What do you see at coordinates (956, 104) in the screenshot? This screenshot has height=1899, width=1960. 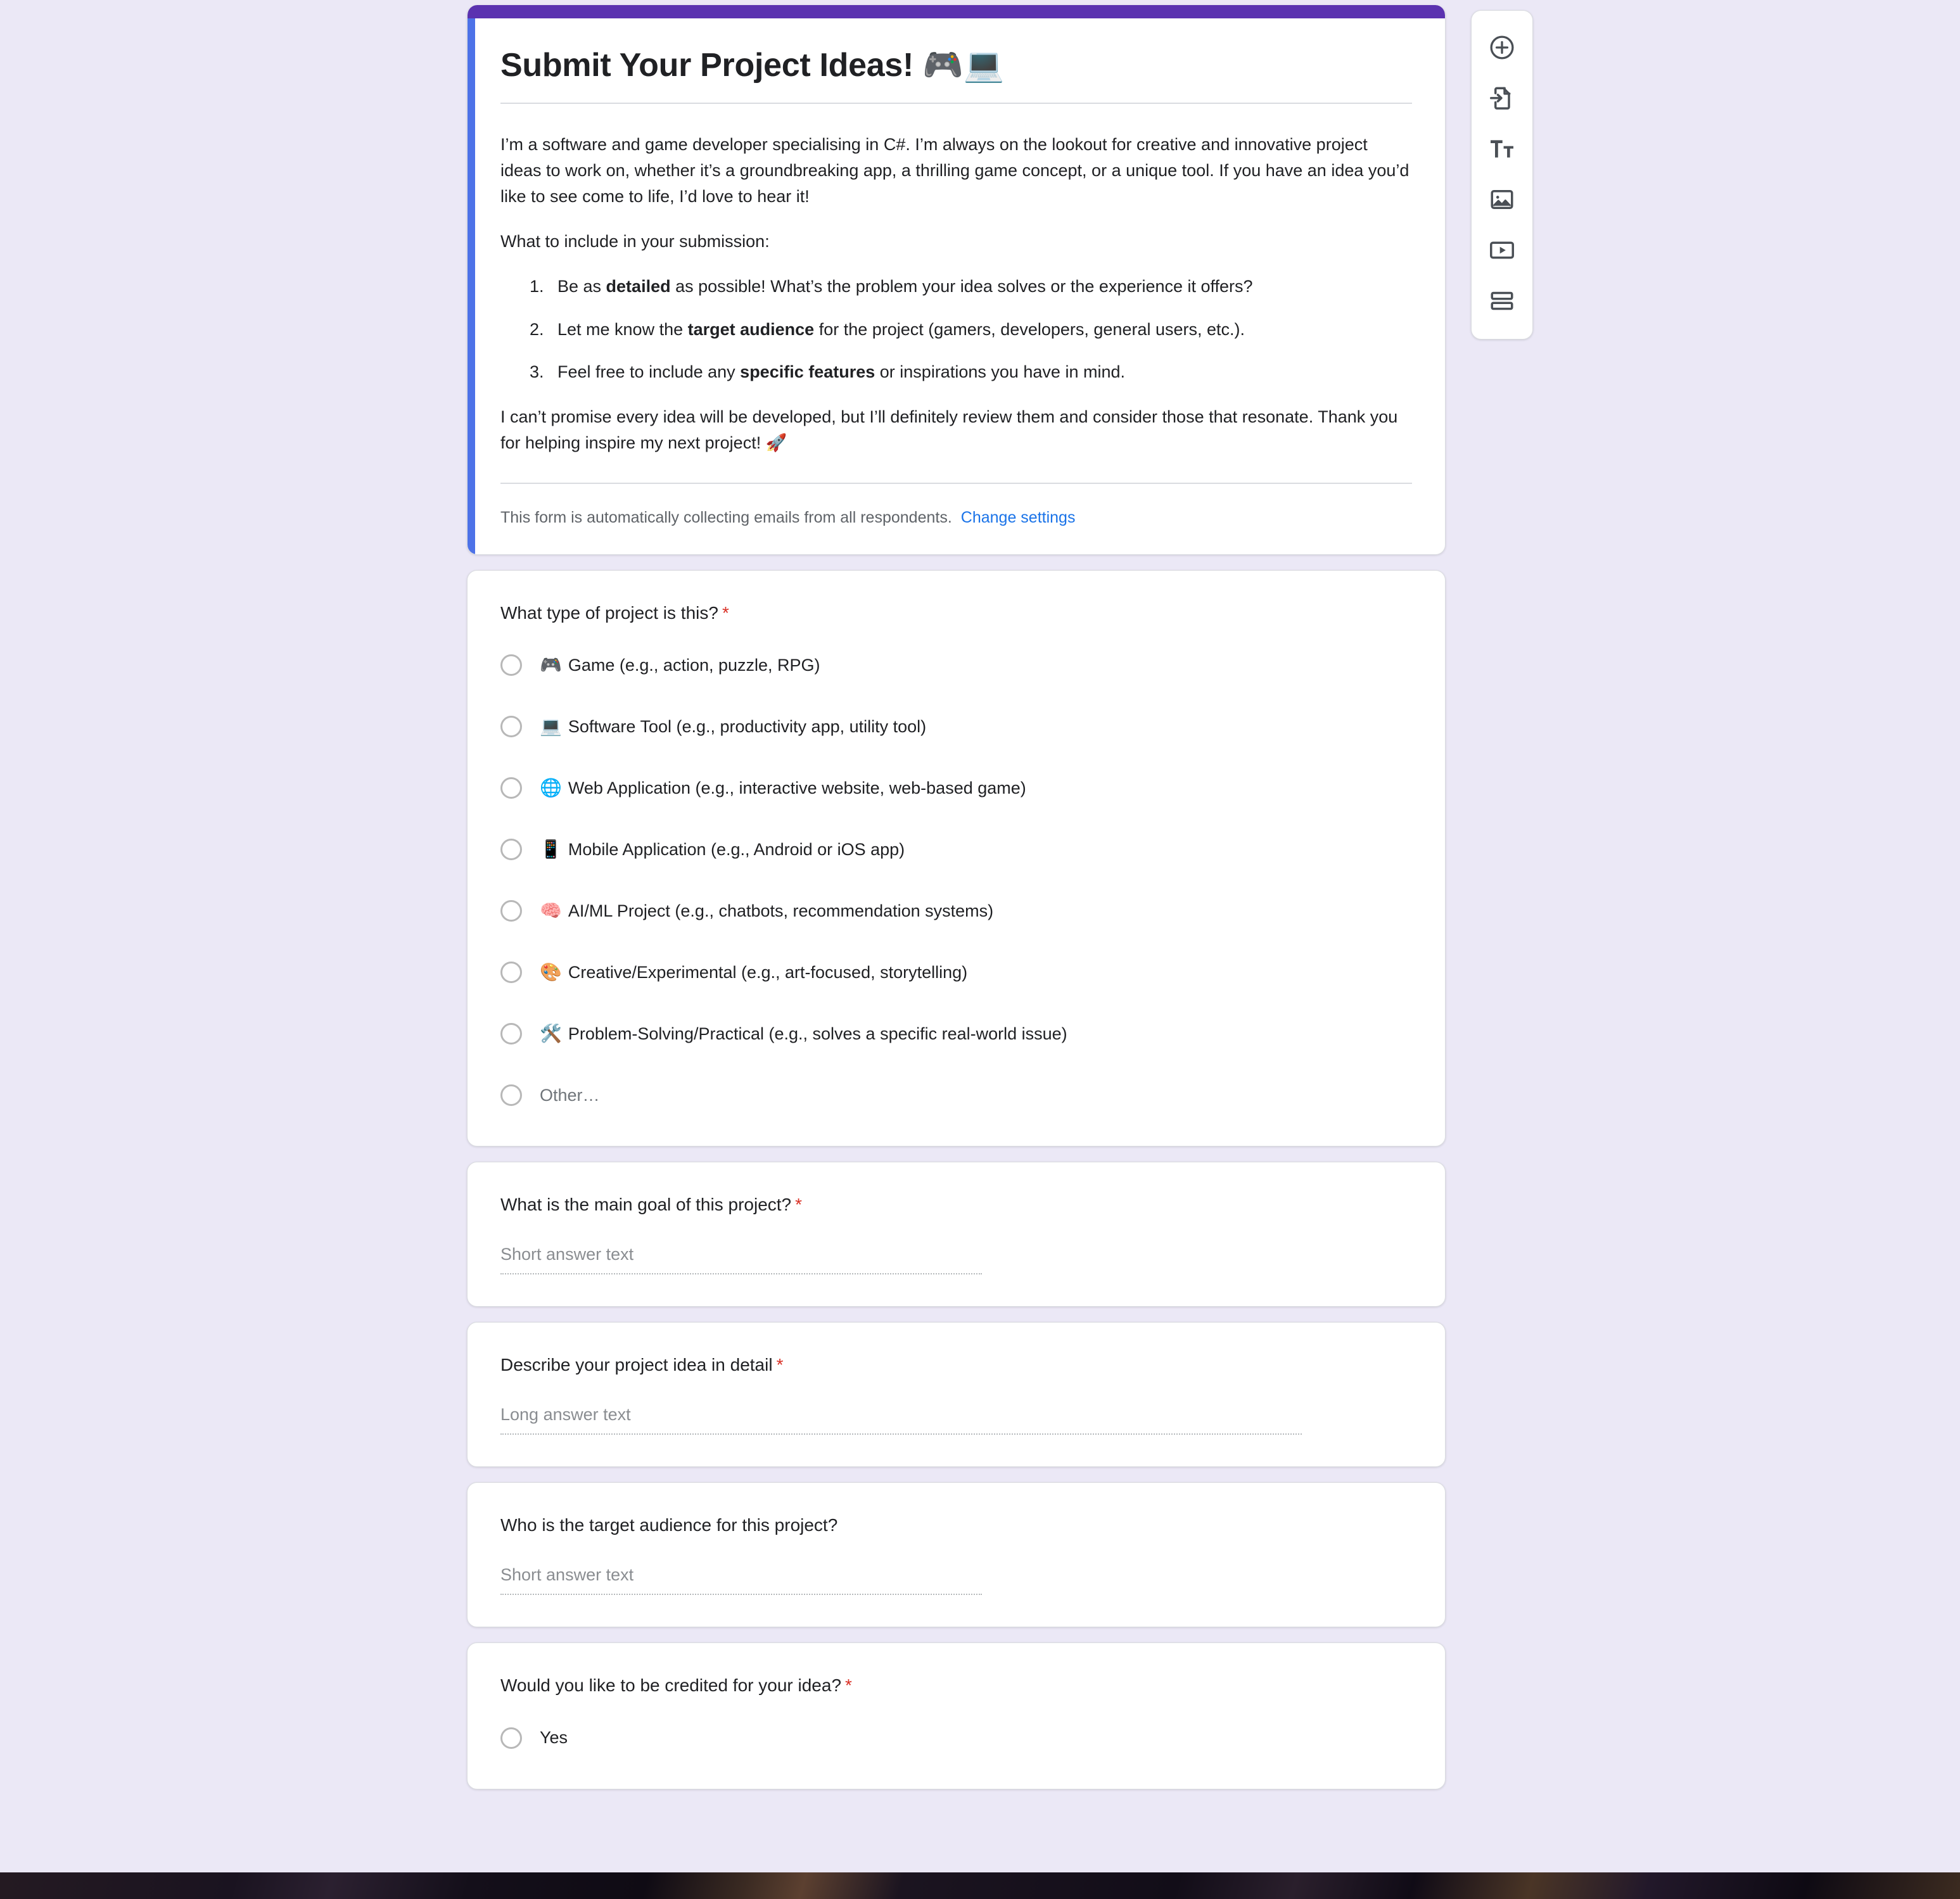 I see `title-divider` at bounding box center [956, 104].